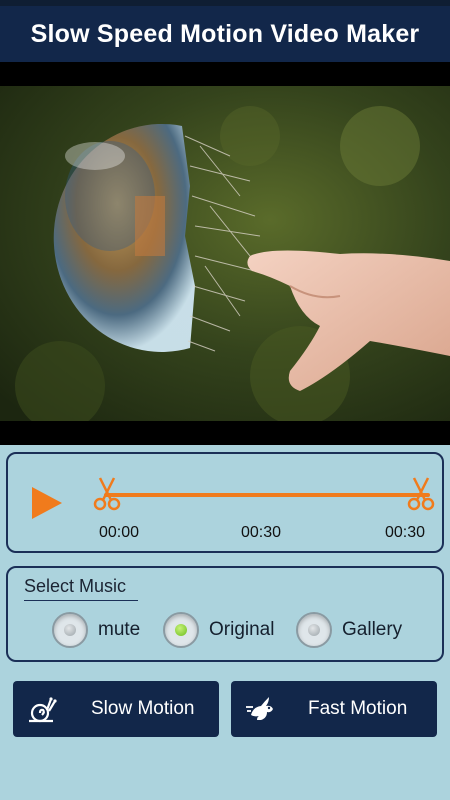 The image size is (450, 800). I want to click on app-bar: Slow Speed Motion Video Maker, so click(225, 34).